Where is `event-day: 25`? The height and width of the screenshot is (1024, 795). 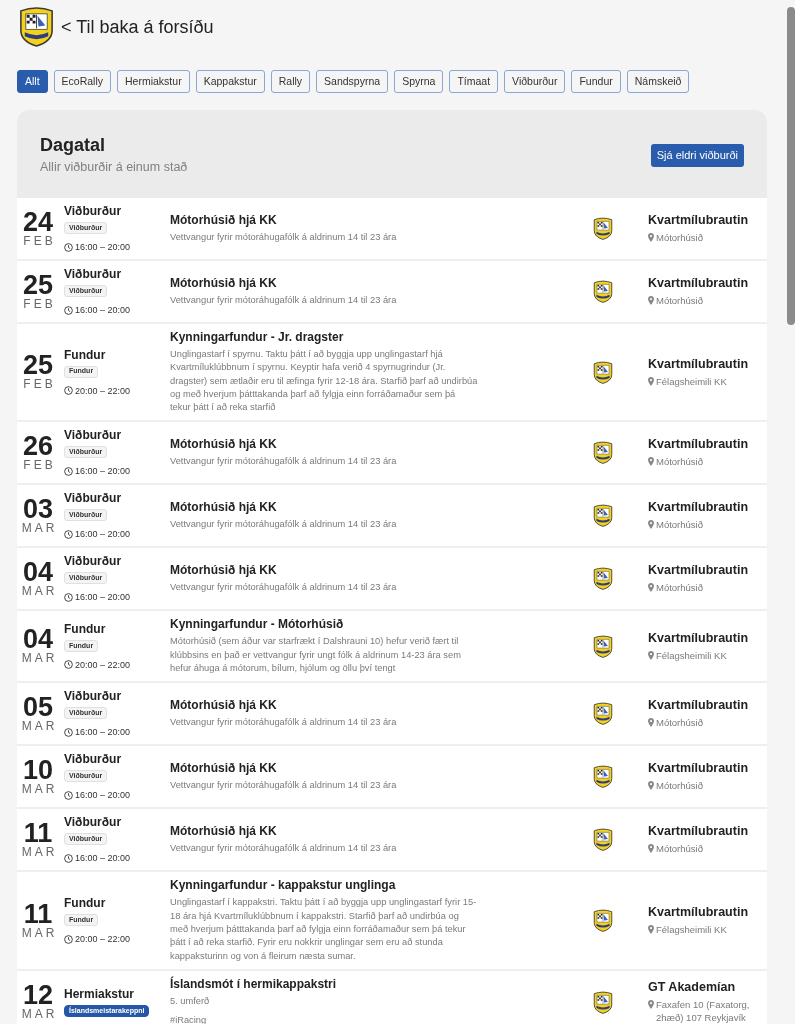
event-day: 25 is located at coordinates (37, 365).